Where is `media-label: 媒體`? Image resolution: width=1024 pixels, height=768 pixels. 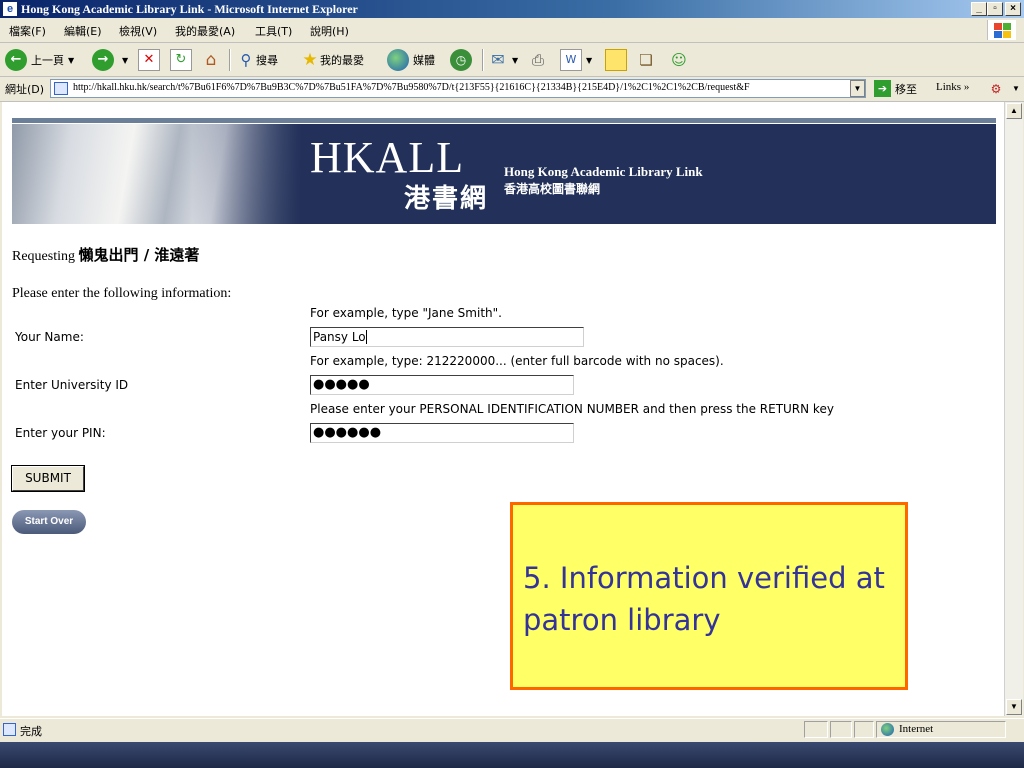 media-label: 媒體 is located at coordinates (424, 60).